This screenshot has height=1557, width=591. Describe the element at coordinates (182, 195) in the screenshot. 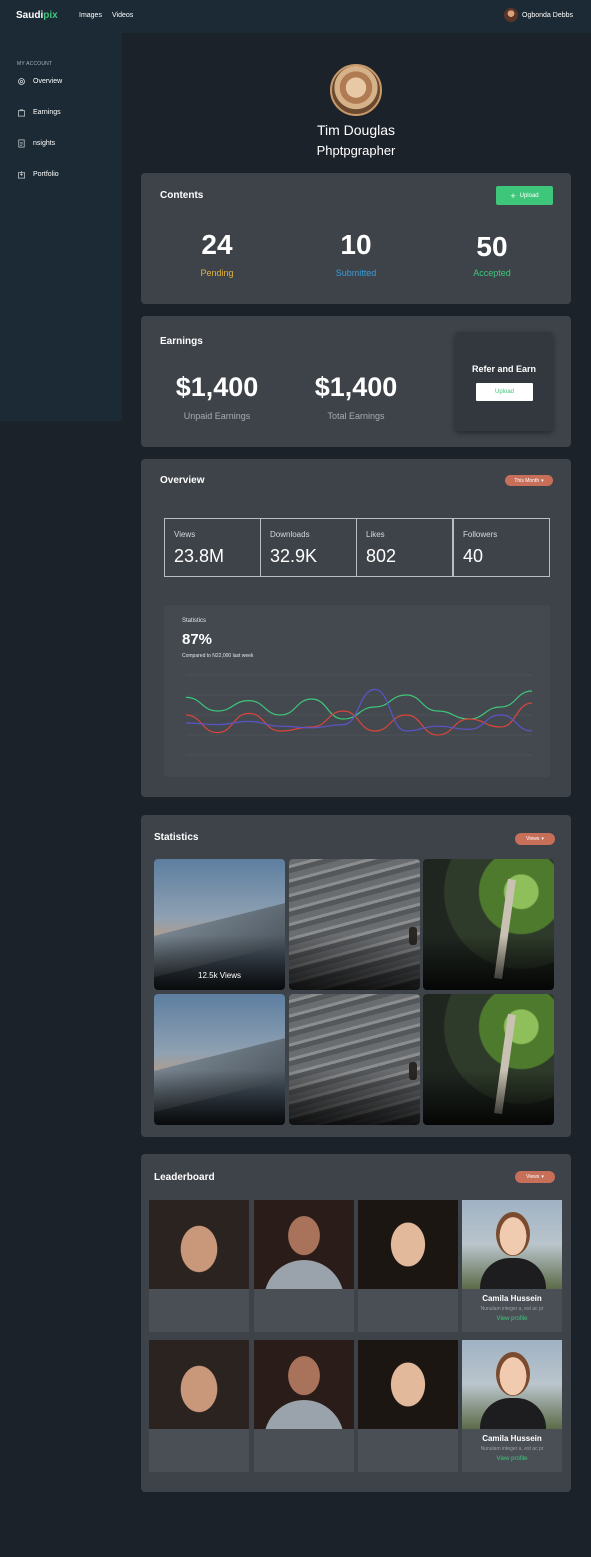

I see `contents-title: Contents` at that location.